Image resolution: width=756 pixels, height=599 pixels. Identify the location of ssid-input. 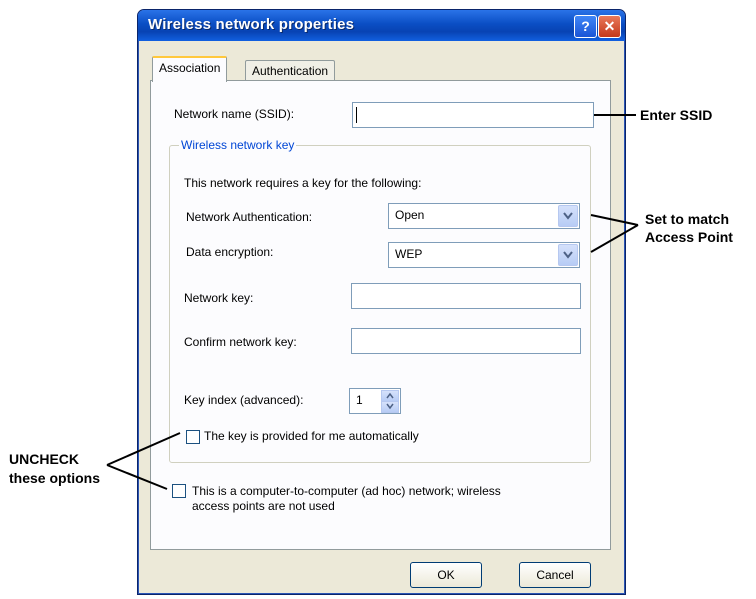
(473, 115).